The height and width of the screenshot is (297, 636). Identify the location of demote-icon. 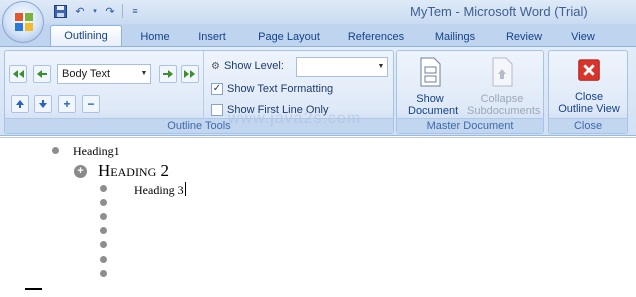
(168, 74).